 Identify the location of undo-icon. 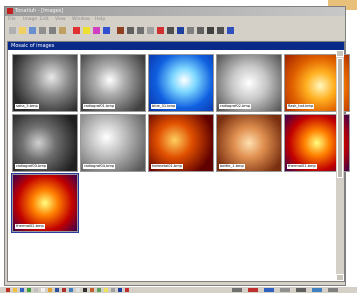
(210, 30).